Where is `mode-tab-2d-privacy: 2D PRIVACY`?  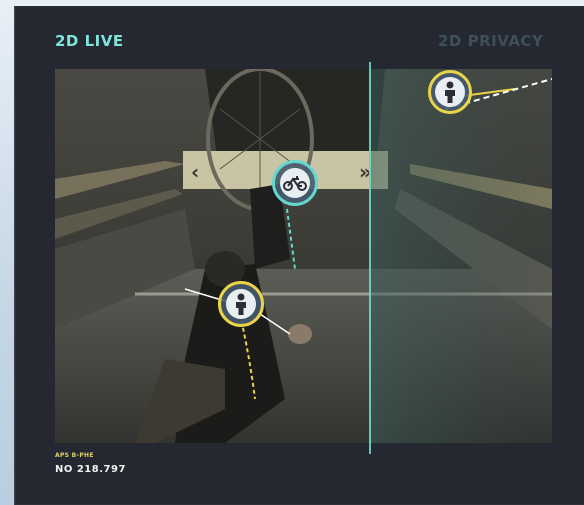
mode-tab-2d-privacy: 2D PRIVACY is located at coordinates (490, 41).